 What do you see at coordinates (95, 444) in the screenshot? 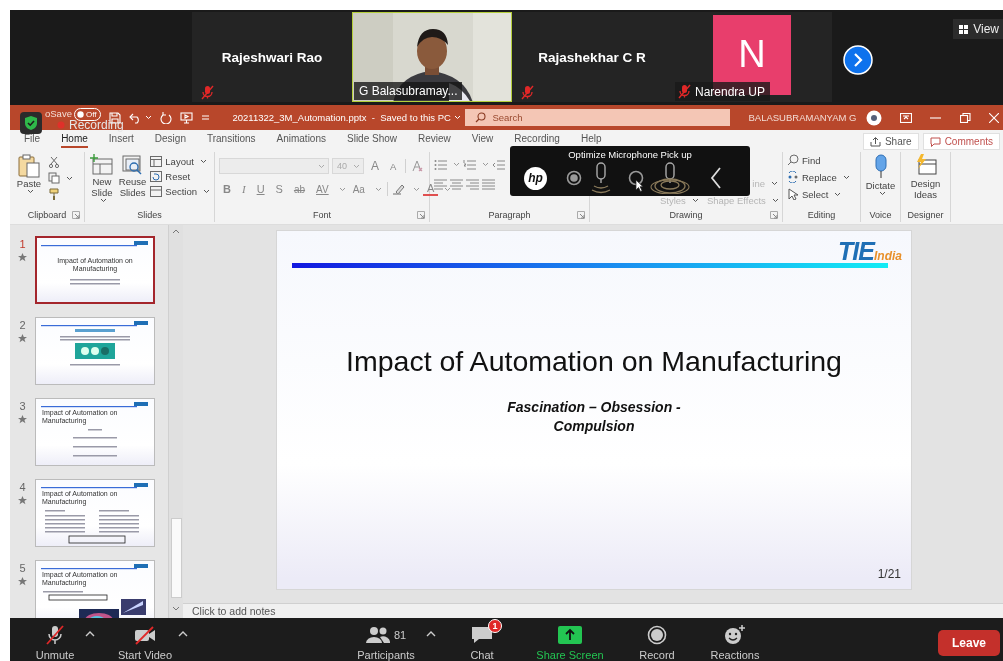
I see `slide-content-drawing` at bounding box center [95, 444].